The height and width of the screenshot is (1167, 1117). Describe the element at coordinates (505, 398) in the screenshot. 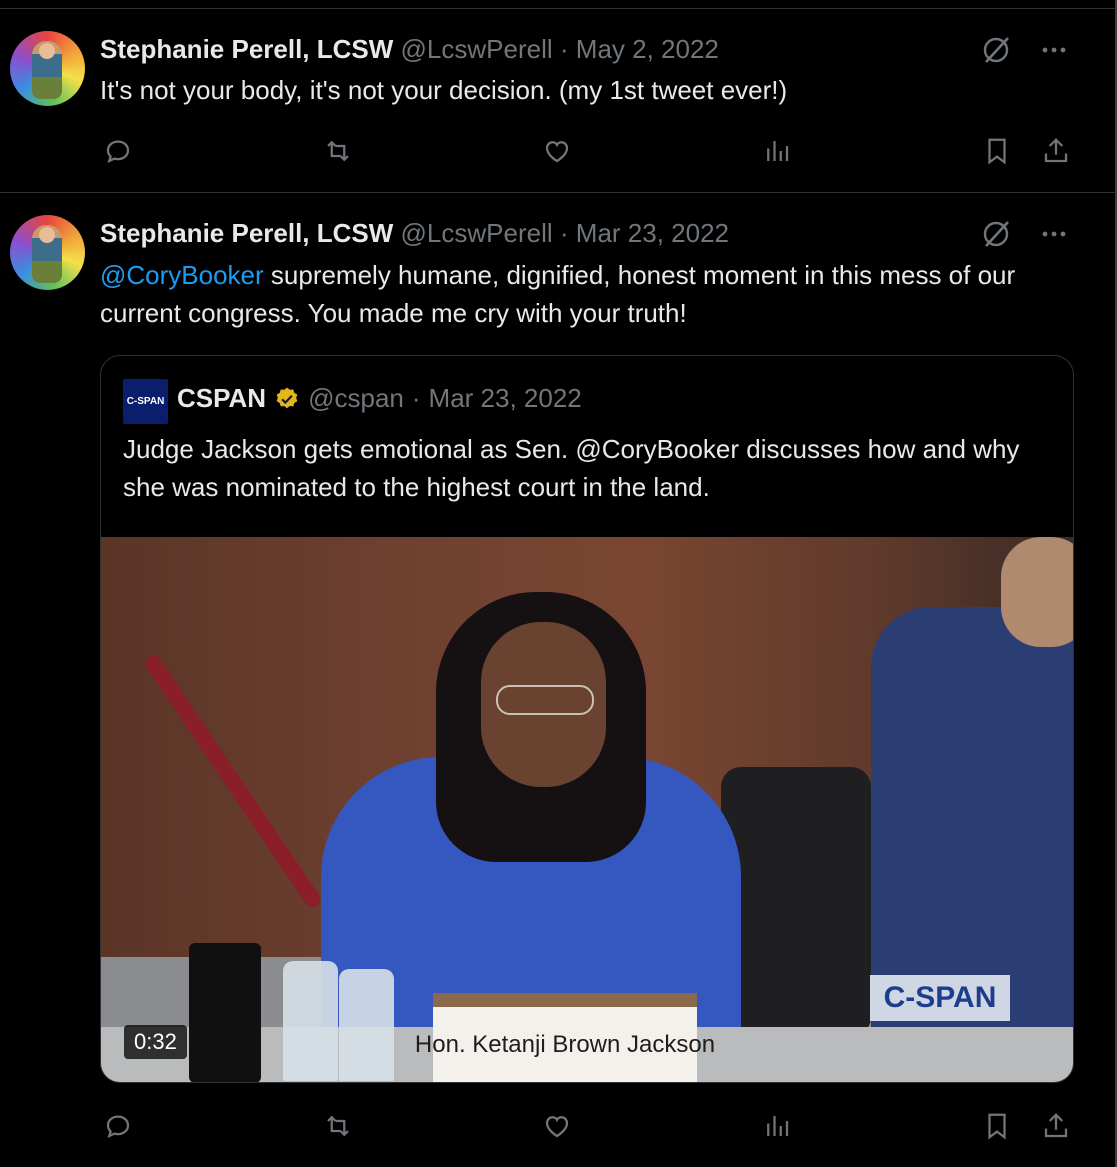

I see `quoted-tweet-date: Mar 23, 2022` at that location.